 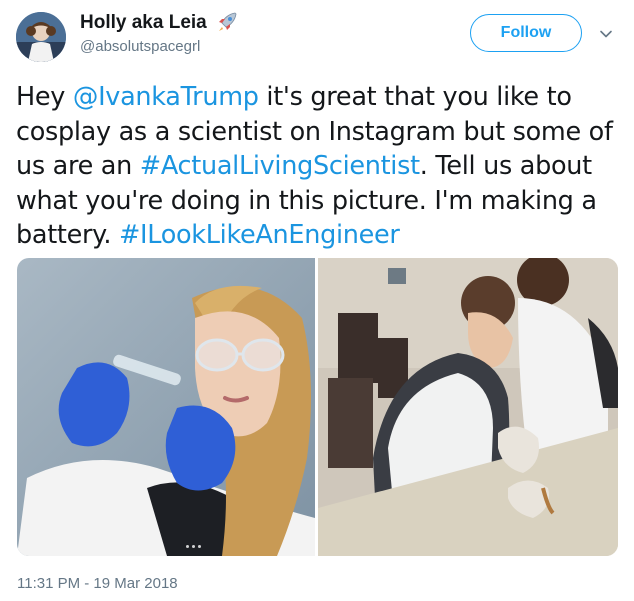 I want to click on photo-pager-dots, so click(x=193, y=546).